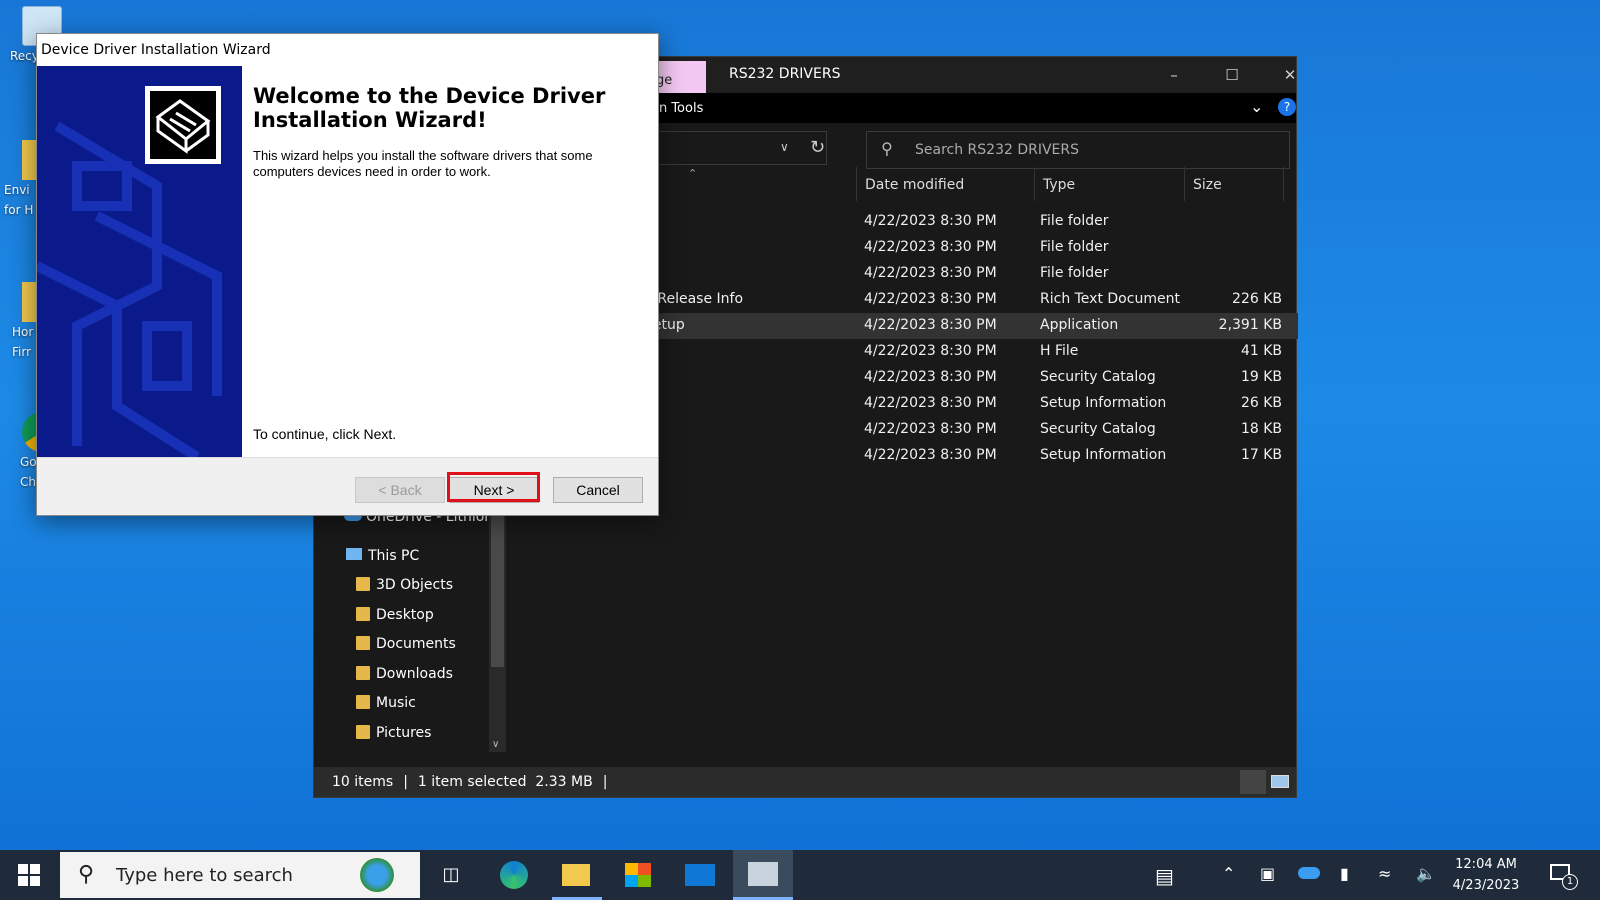  What do you see at coordinates (564, 782) in the screenshot?
I see `selection-size: 2.33 MB` at bounding box center [564, 782].